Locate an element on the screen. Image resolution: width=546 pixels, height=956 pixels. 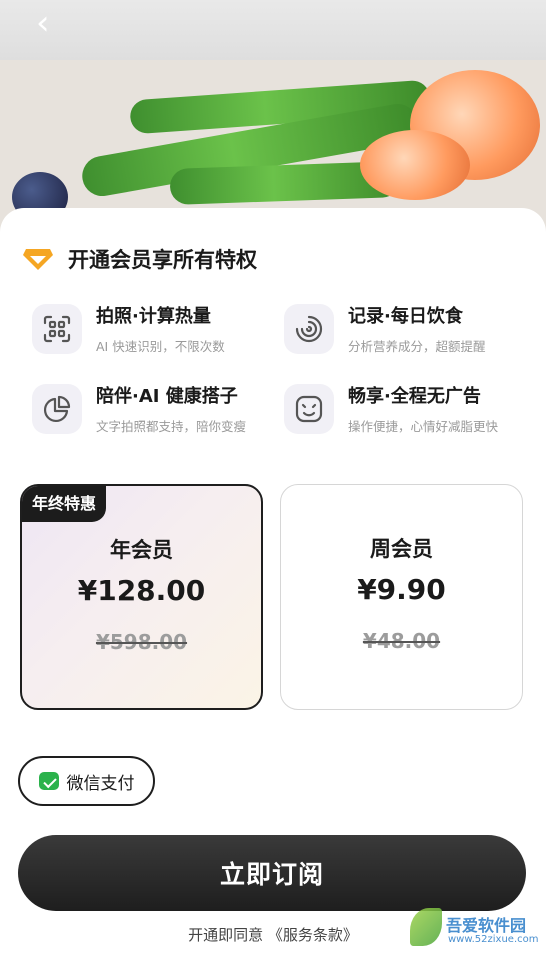
diamond-icon is located at coordinates (38, 259).